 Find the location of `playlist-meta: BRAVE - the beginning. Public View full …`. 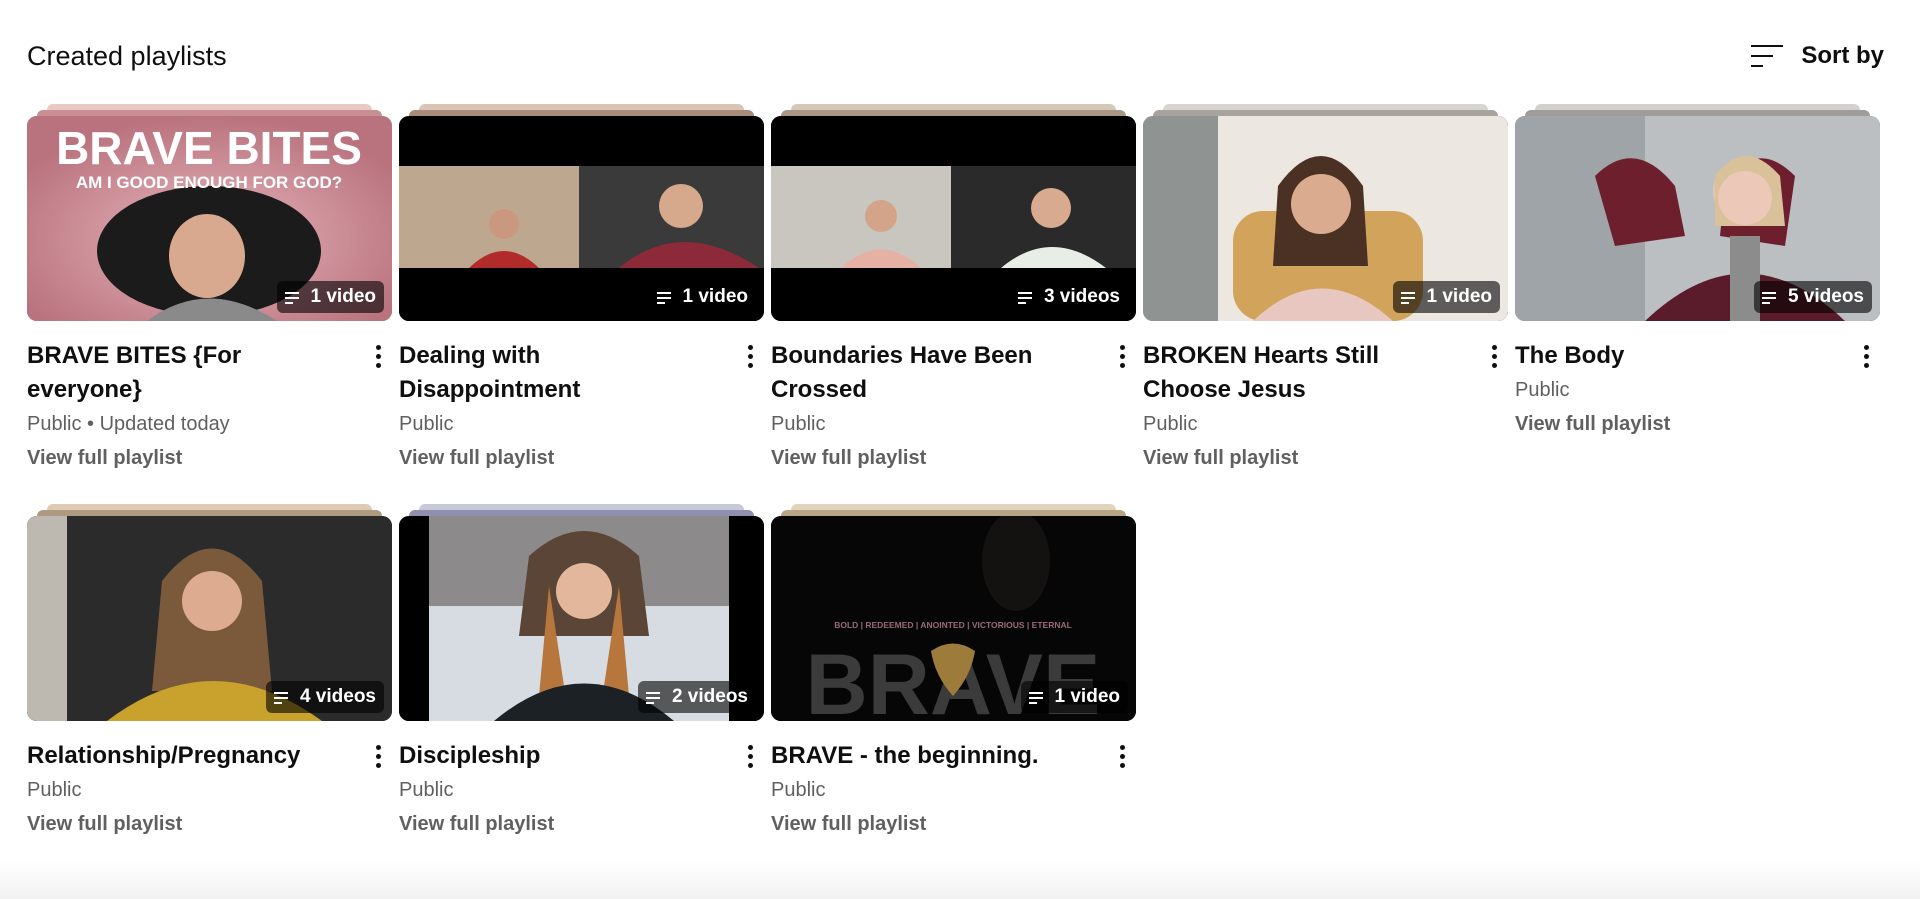

playlist-meta: BRAVE - the beginning. Public View full … is located at coordinates (953, 790).